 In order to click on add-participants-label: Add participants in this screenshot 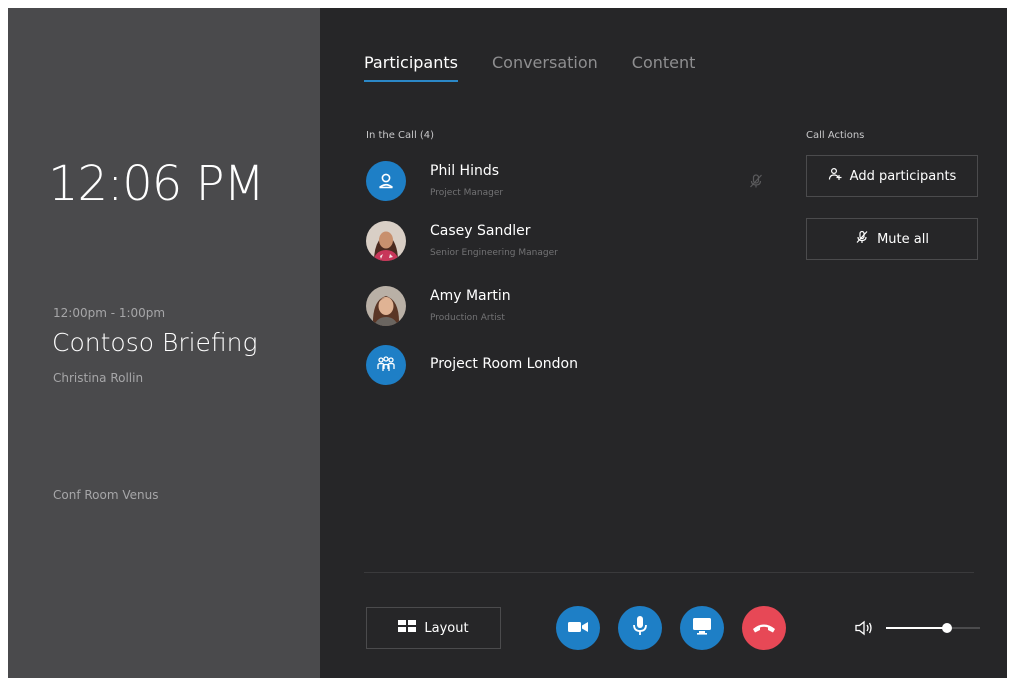, I will do `click(903, 176)`.